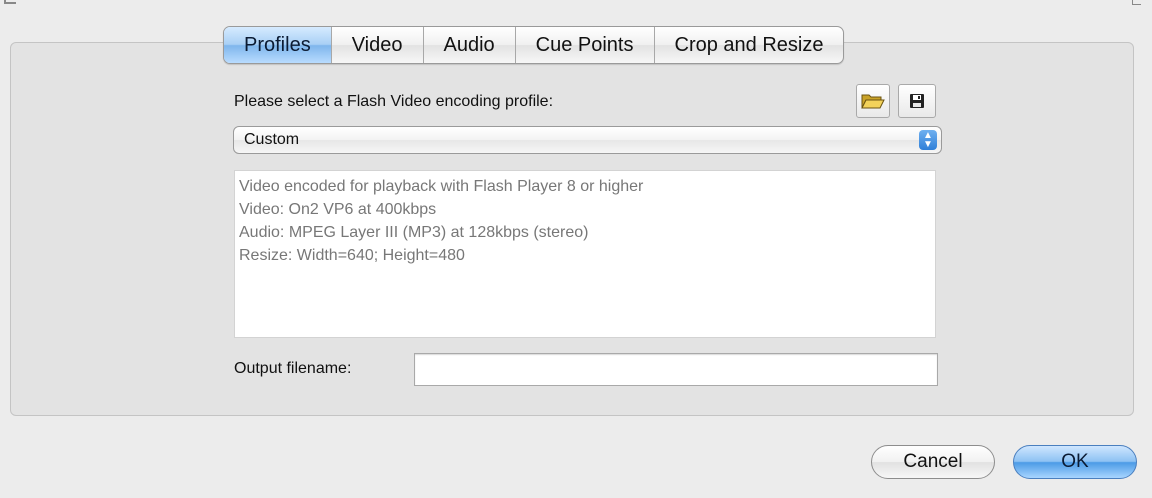 The height and width of the screenshot is (498, 1152). I want to click on chevron-updown-icon: ▲ ▼, so click(928, 140).